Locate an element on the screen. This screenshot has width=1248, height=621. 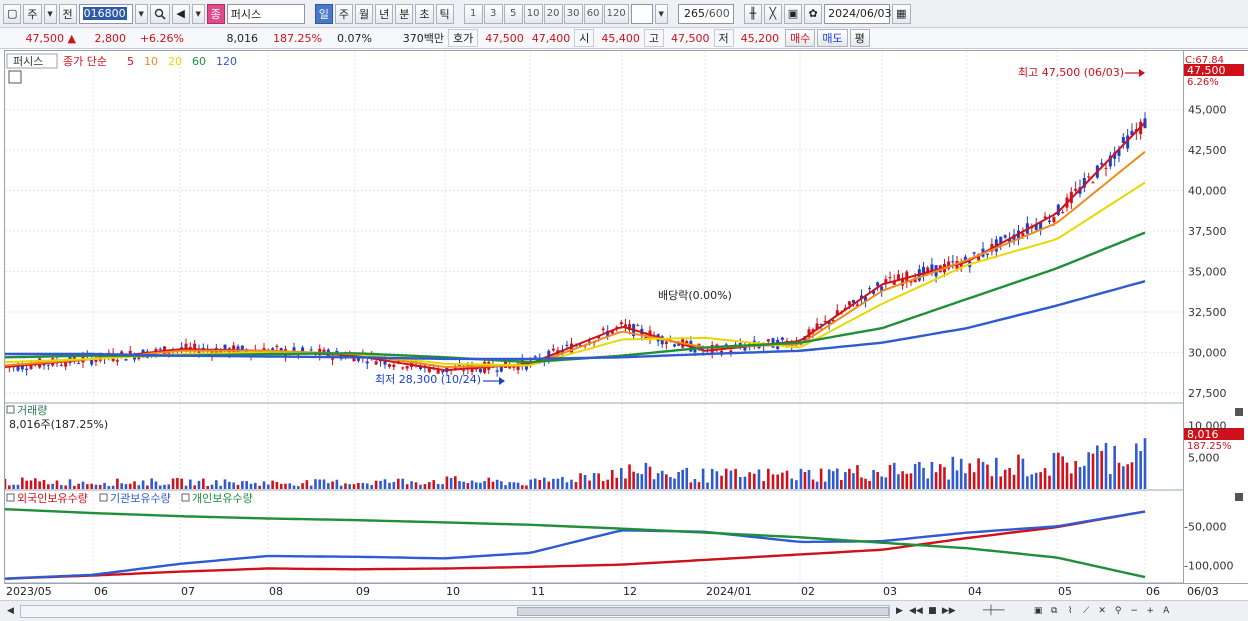
speaker-dropdown-icon: ▼ is located at coordinates (198, 13).